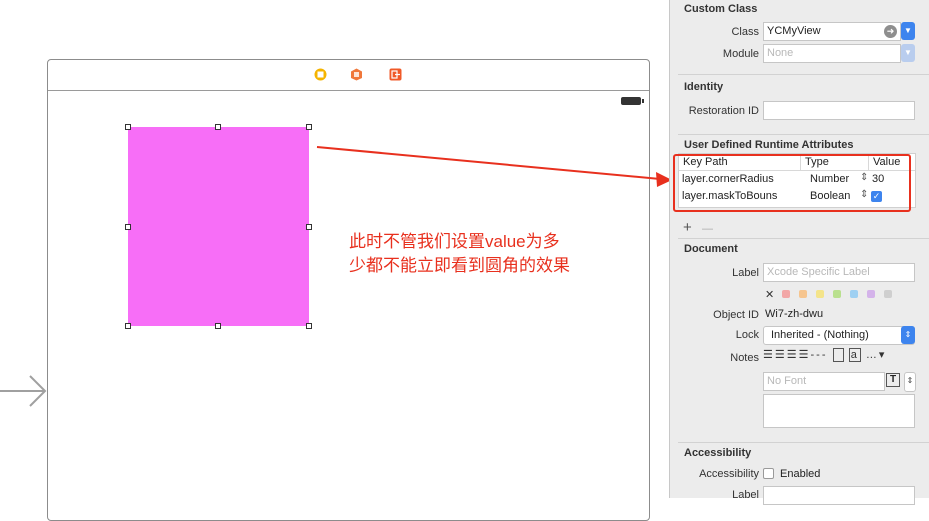 The height and width of the screenshot is (521, 929). What do you see at coordinates (718, 453) in the screenshot?
I see `accessibility-title: Accessibility` at bounding box center [718, 453].